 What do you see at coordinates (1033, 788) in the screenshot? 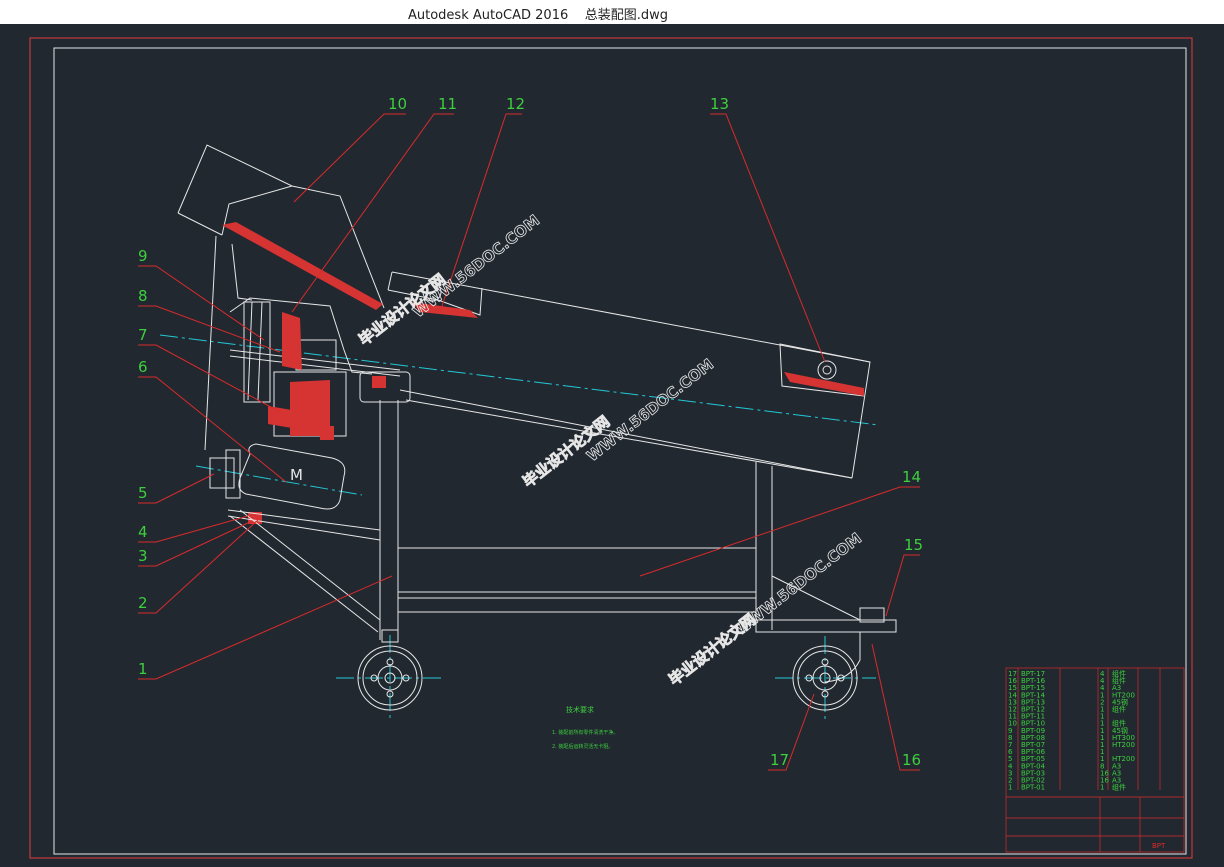
I see `bom-cell-code: BPT-01` at bounding box center [1033, 788].